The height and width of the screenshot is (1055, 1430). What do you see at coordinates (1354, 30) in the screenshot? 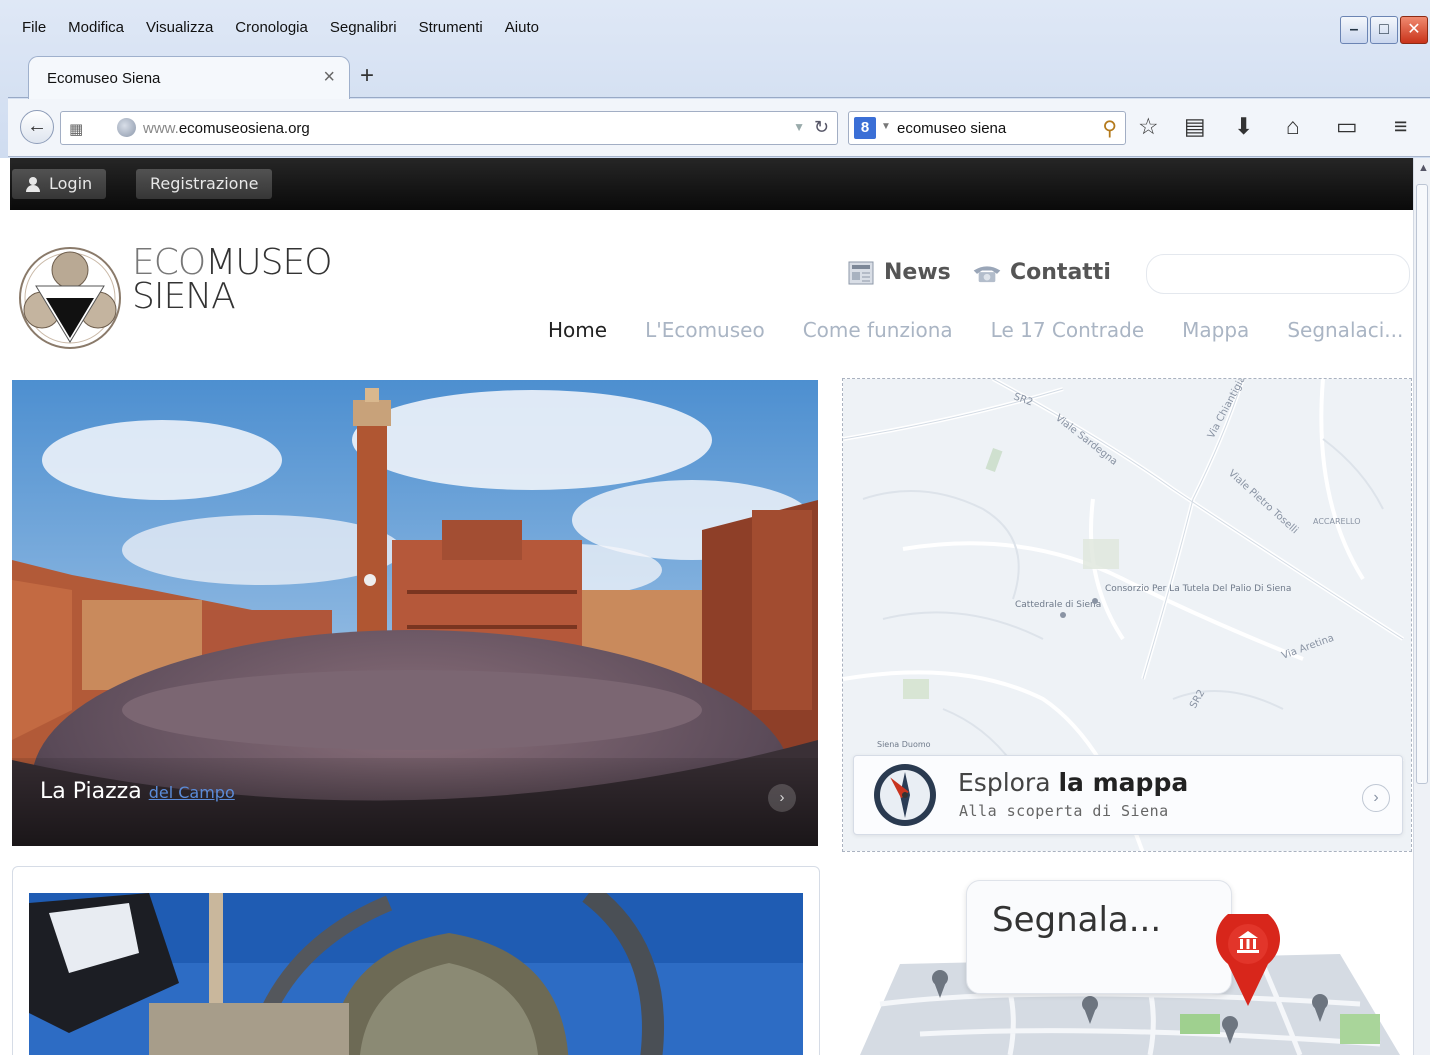
I see `minimize-button: –` at bounding box center [1354, 30].